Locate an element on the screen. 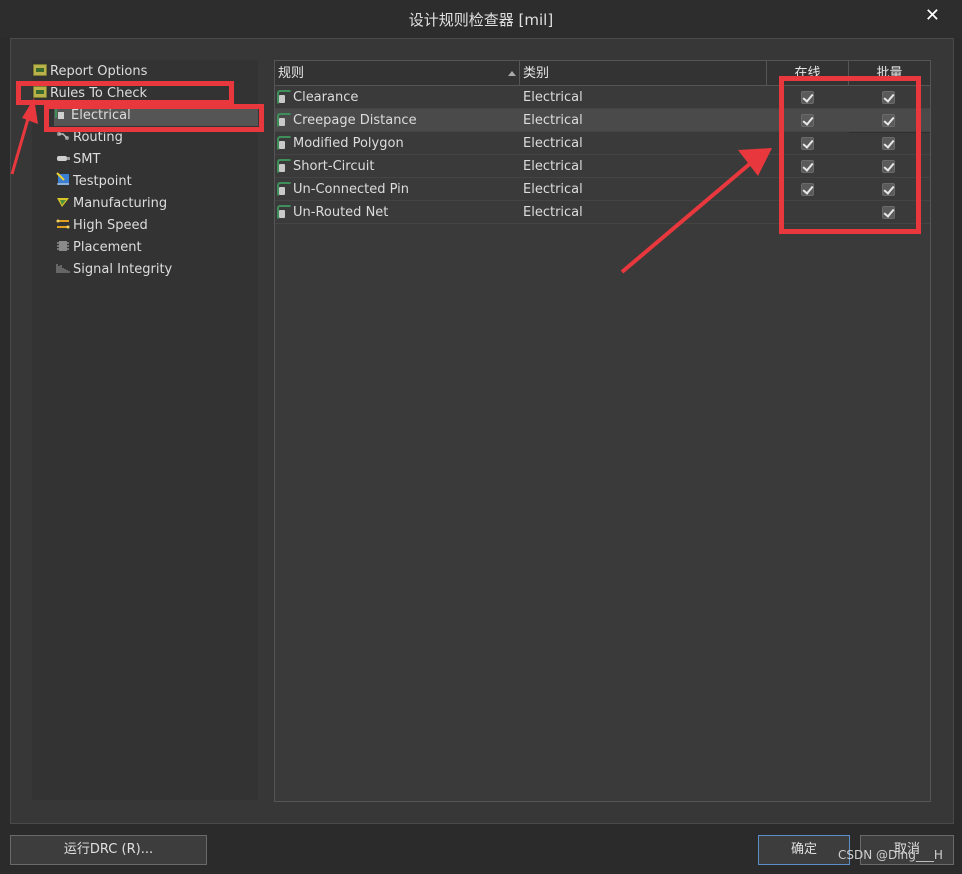  tree-item-manufacturing: Manufacturing is located at coordinates (111, 204).